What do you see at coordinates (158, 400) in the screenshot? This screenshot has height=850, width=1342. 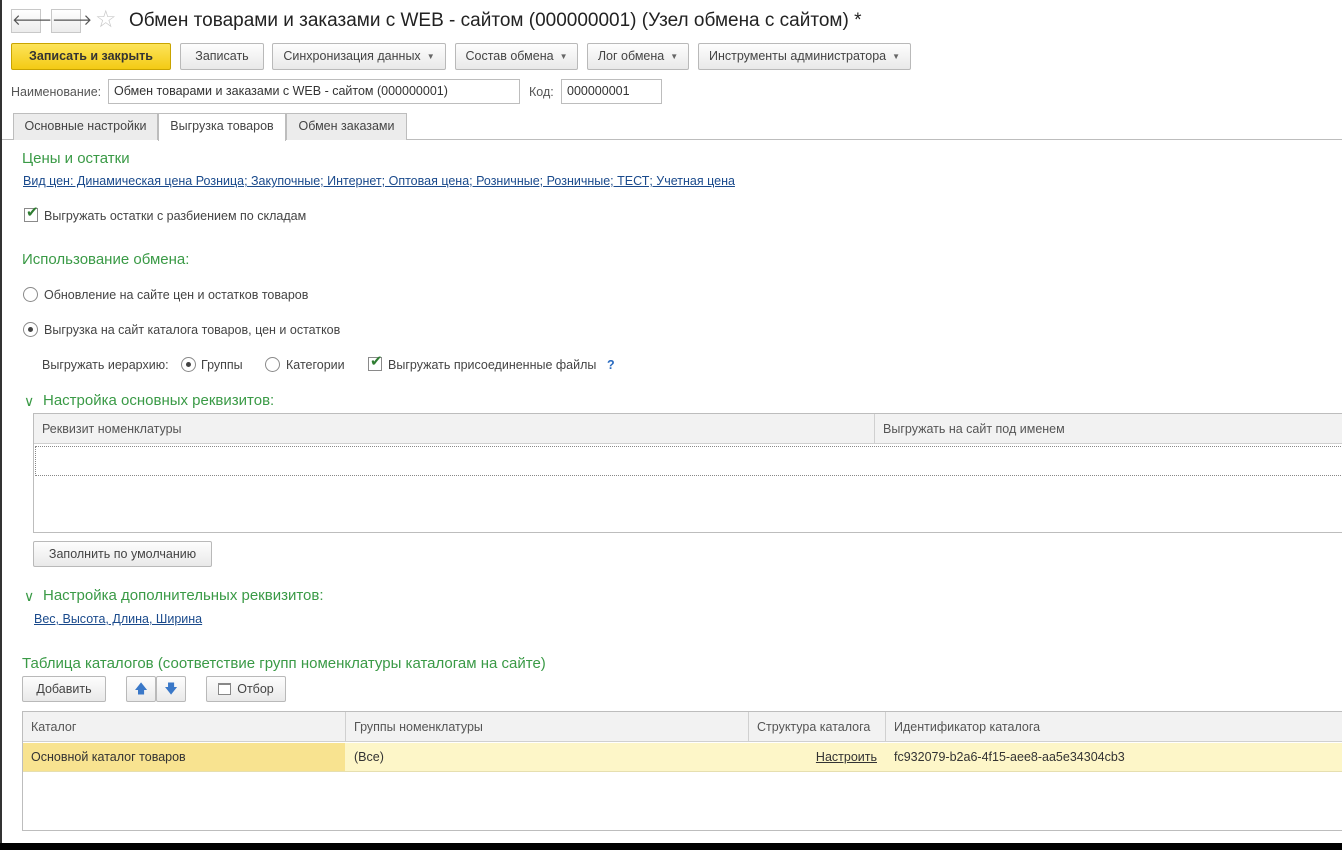 I see `main-attrs-section-title: Настройка основных реквизитов:` at bounding box center [158, 400].